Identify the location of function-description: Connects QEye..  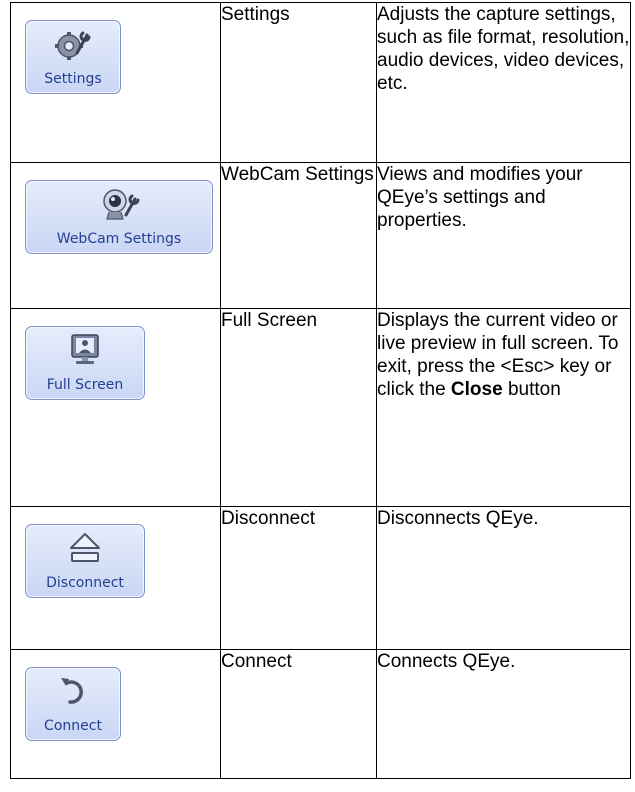
(503, 714).